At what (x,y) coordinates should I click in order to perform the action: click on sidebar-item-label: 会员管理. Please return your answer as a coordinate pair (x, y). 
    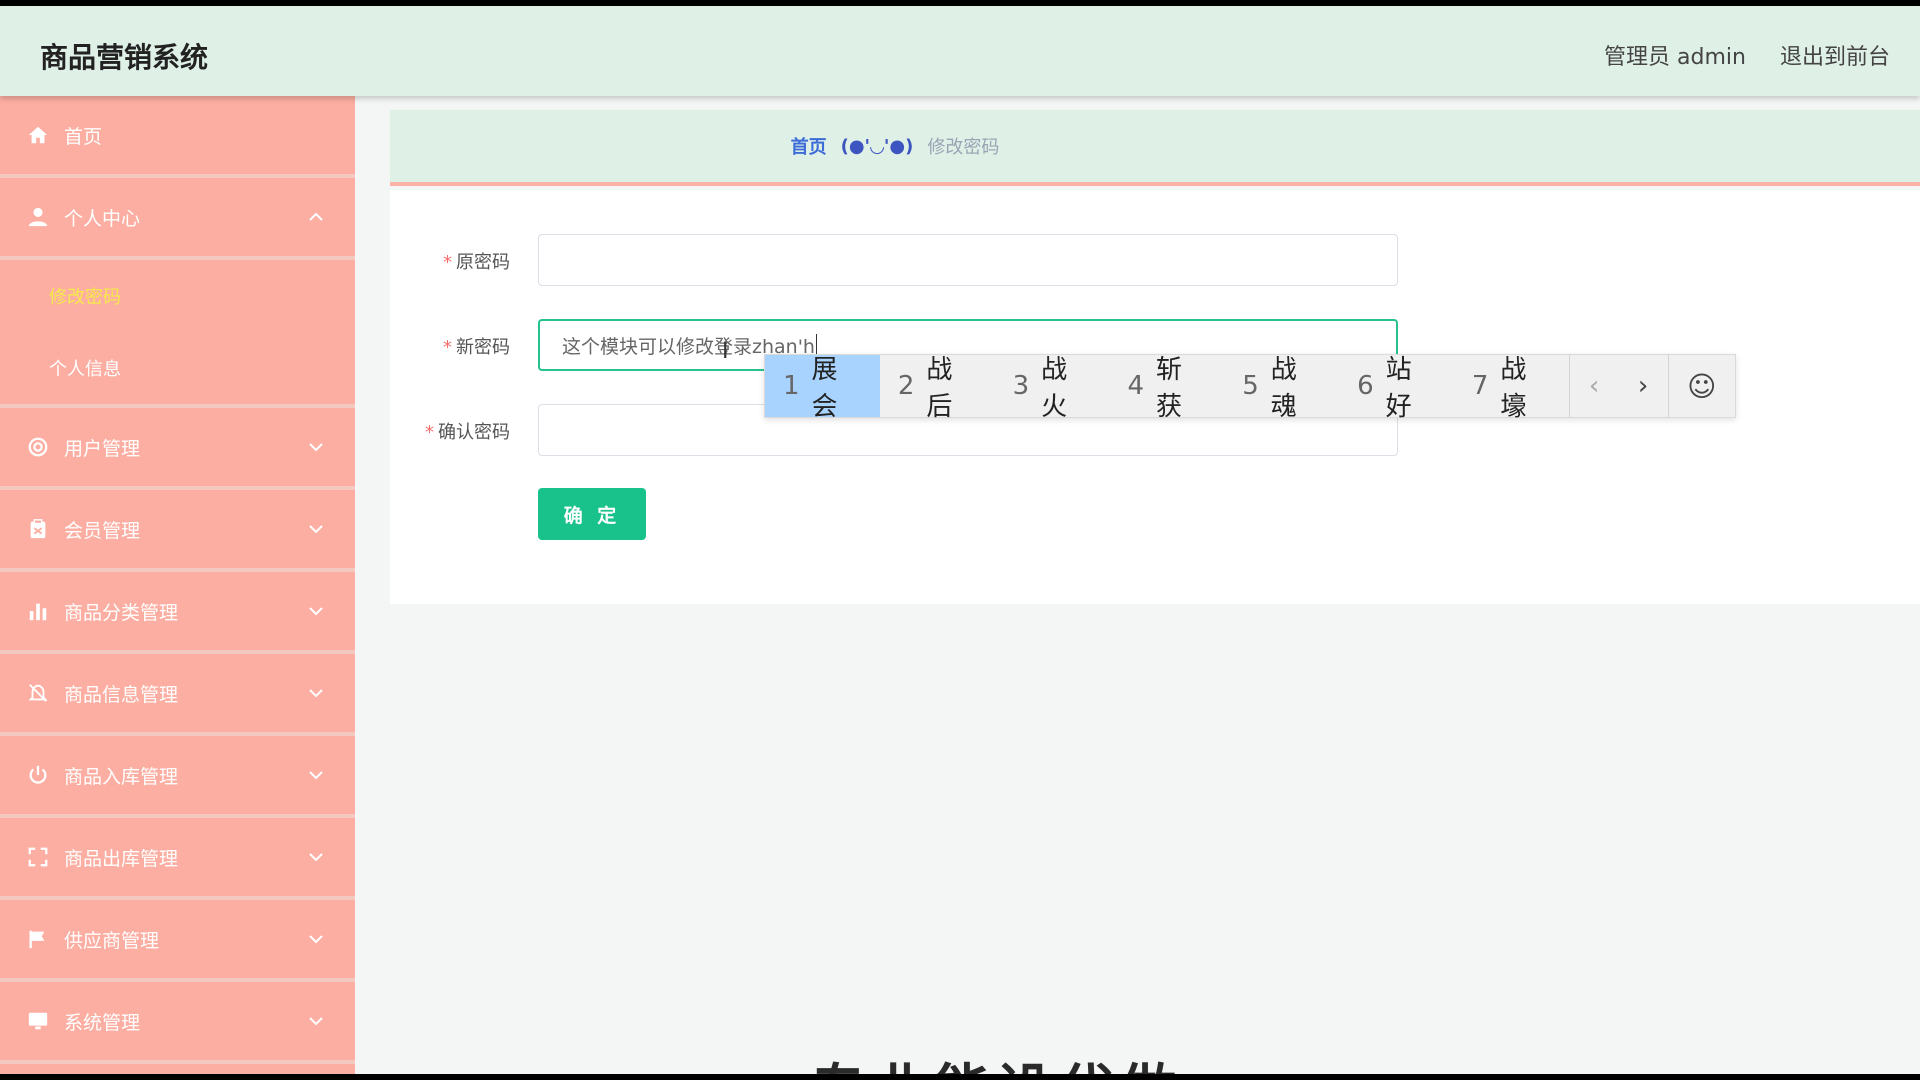
    Looking at the image, I should click on (102, 530).